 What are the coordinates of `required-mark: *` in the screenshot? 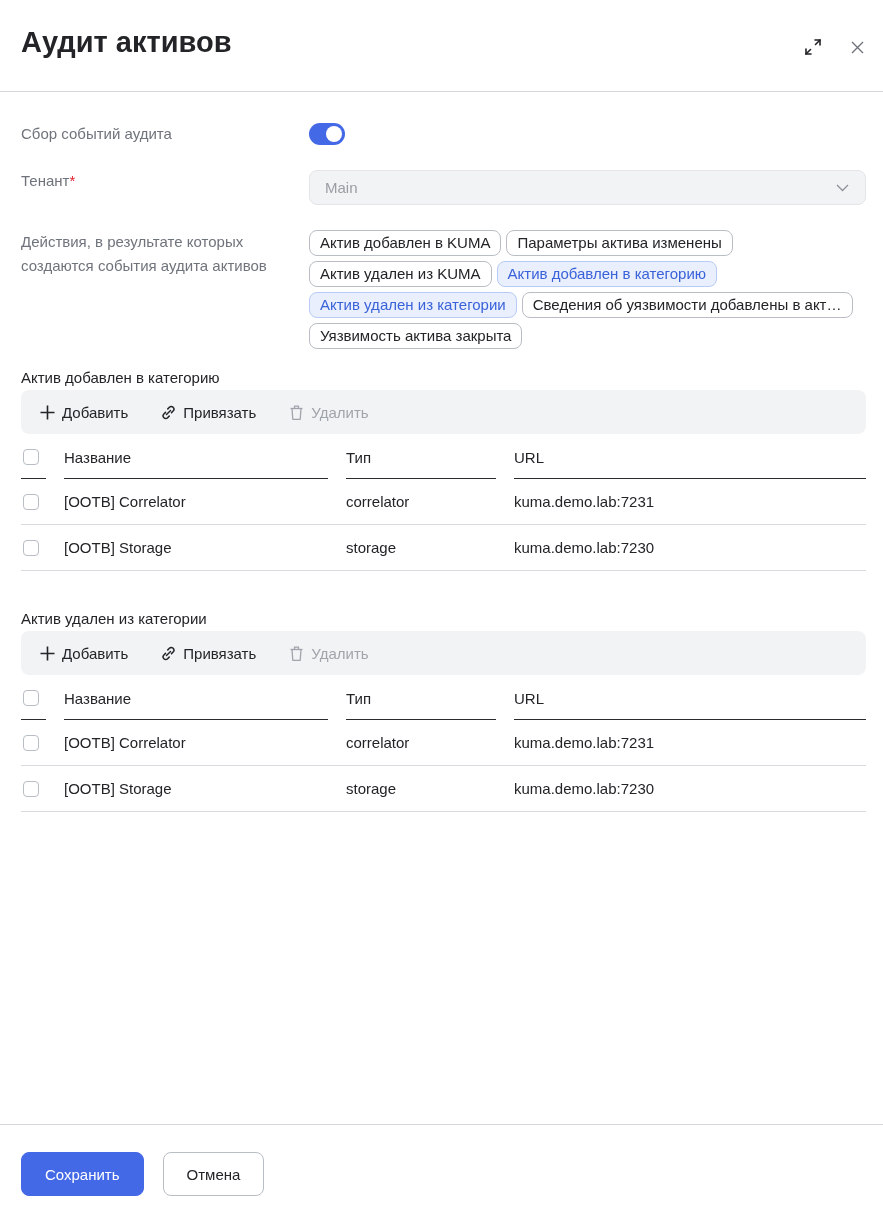 It's located at (72, 180).